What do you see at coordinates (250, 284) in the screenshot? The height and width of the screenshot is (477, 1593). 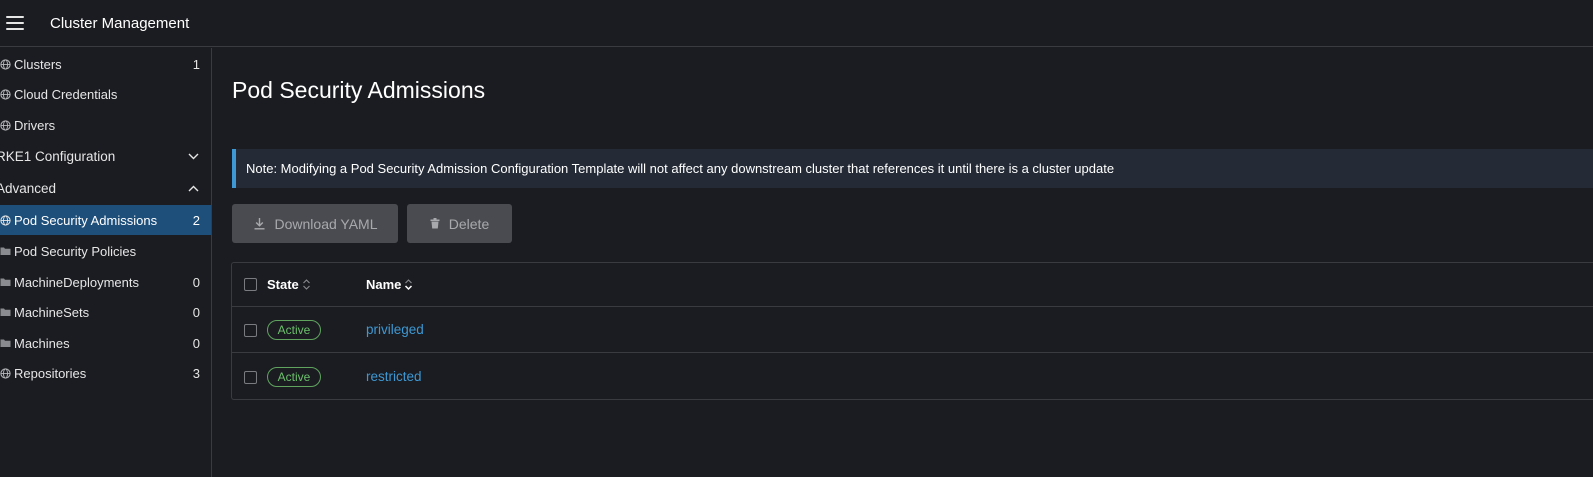 I see `select-all-checkbox` at bounding box center [250, 284].